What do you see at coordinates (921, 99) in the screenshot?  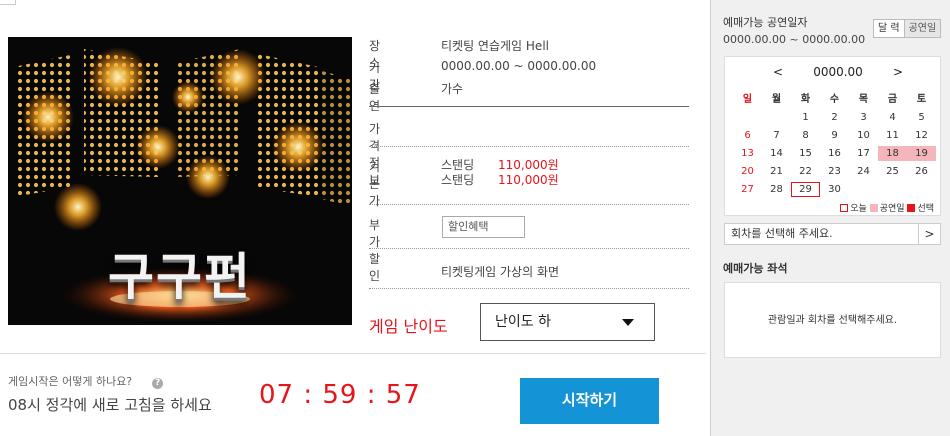 I see `weekday-label: 토` at bounding box center [921, 99].